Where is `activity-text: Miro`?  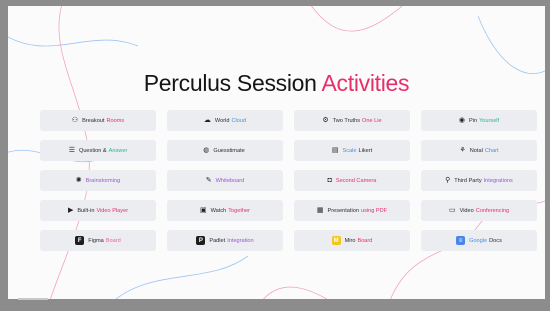
activity-text: Miro is located at coordinates (350, 240).